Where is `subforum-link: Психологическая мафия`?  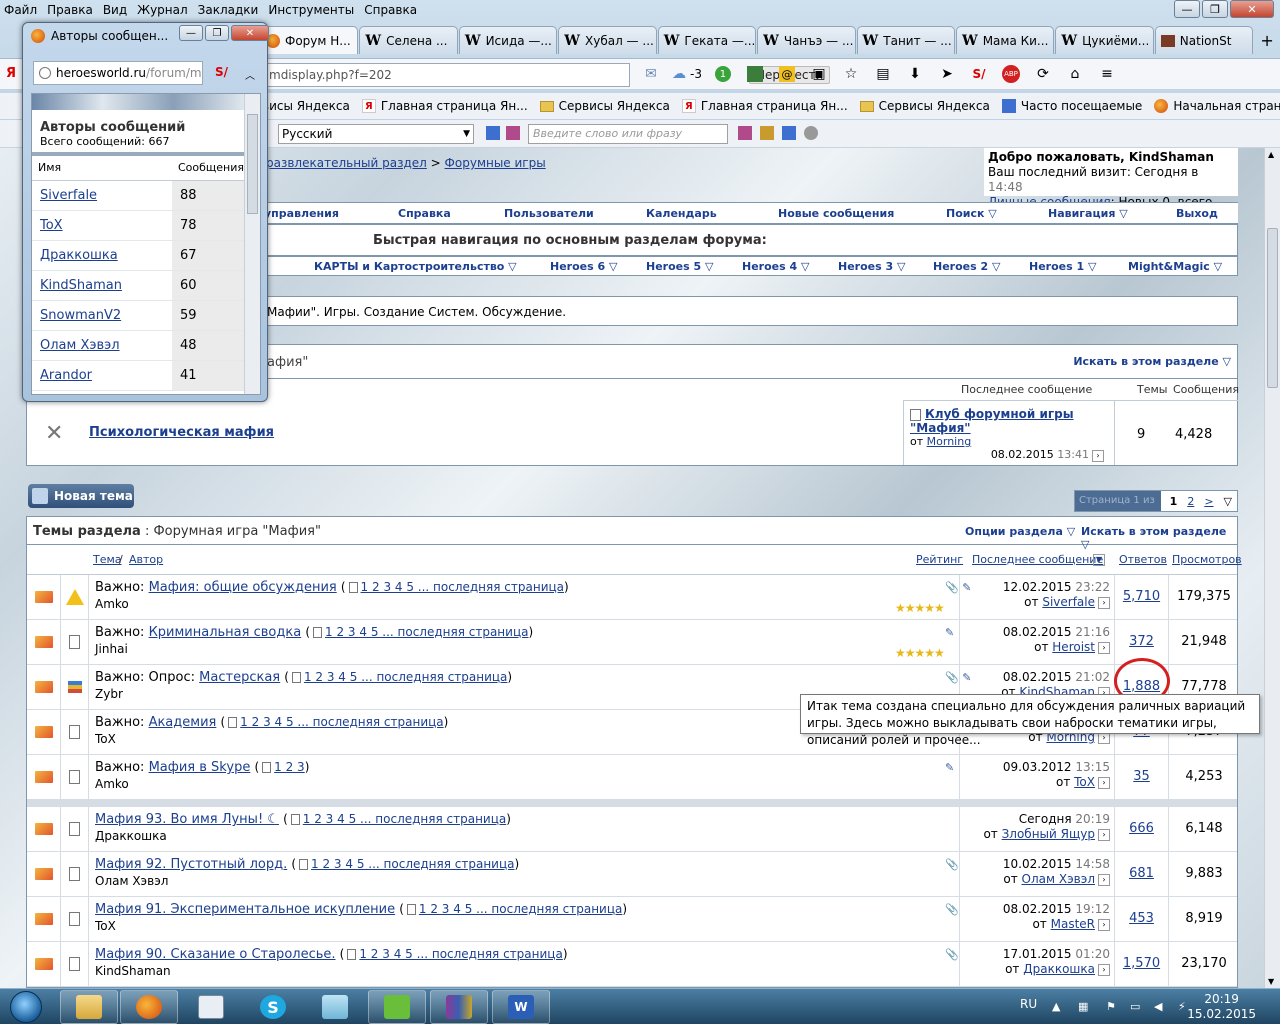 subforum-link: Психологическая мафия is located at coordinates (181, 432).